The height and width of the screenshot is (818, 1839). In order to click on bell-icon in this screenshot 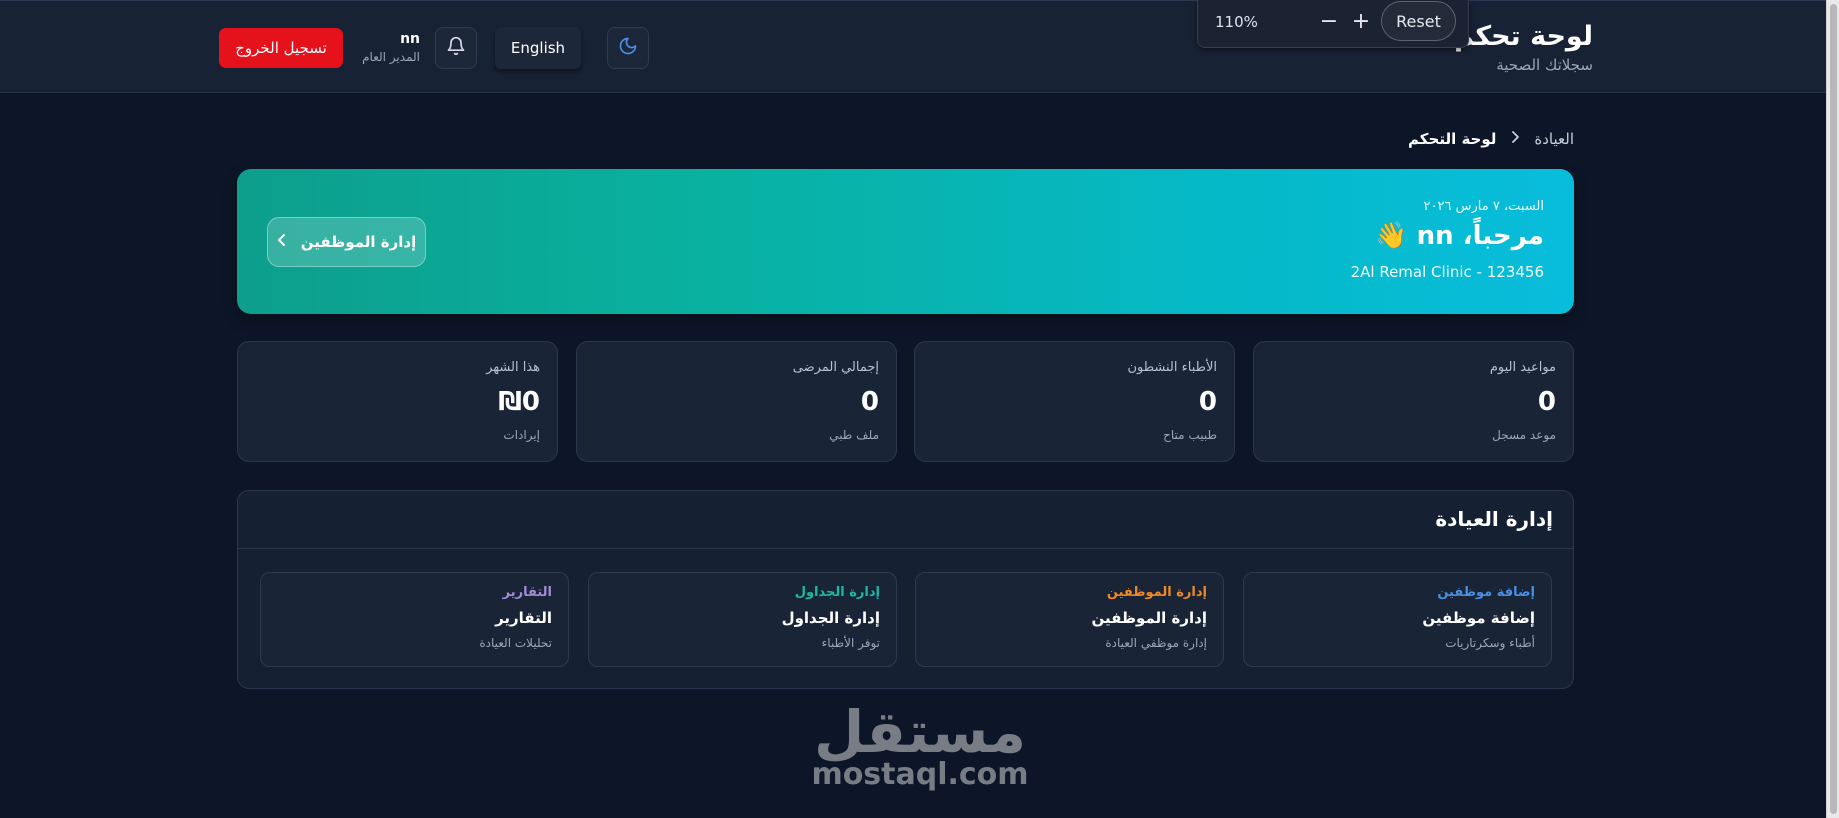, I will do `click(456, 48)`.